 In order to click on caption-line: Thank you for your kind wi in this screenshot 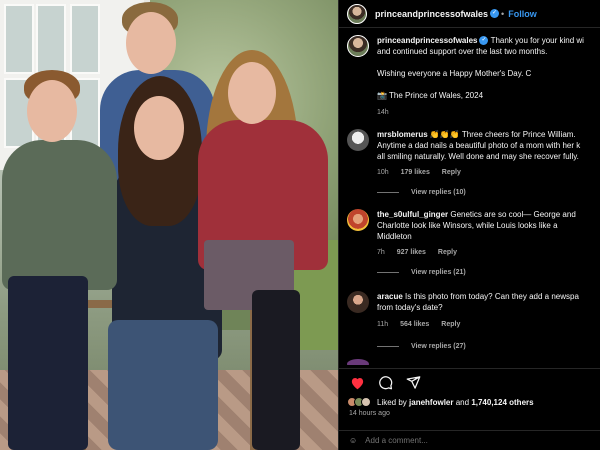, I will do `click(537, 40)`.